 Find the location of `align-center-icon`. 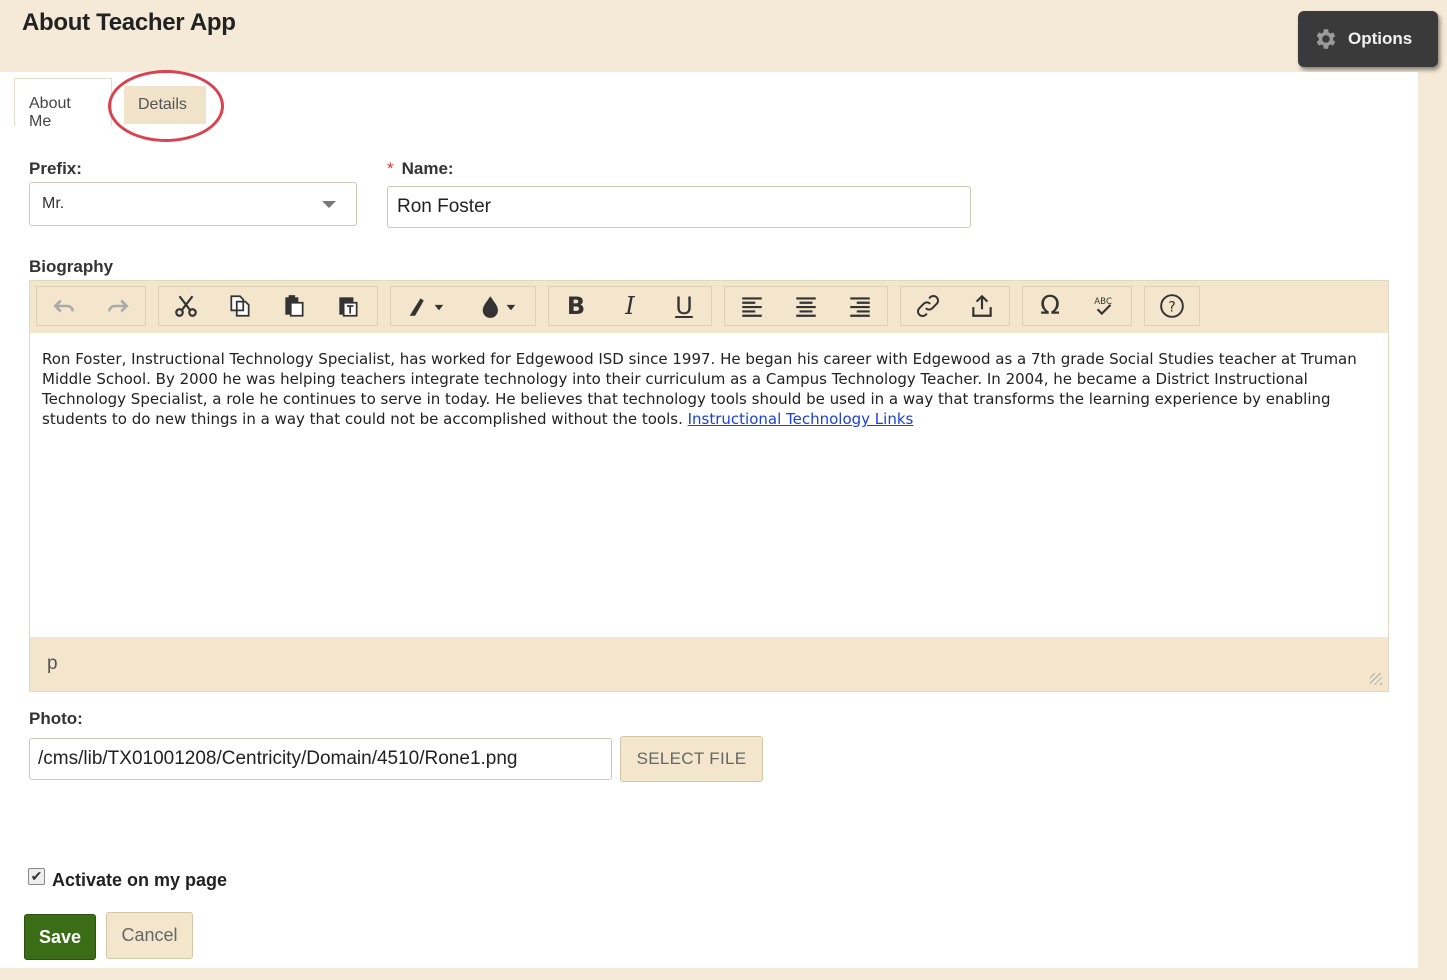

align-center-icon is located at coordinates (806, 306).